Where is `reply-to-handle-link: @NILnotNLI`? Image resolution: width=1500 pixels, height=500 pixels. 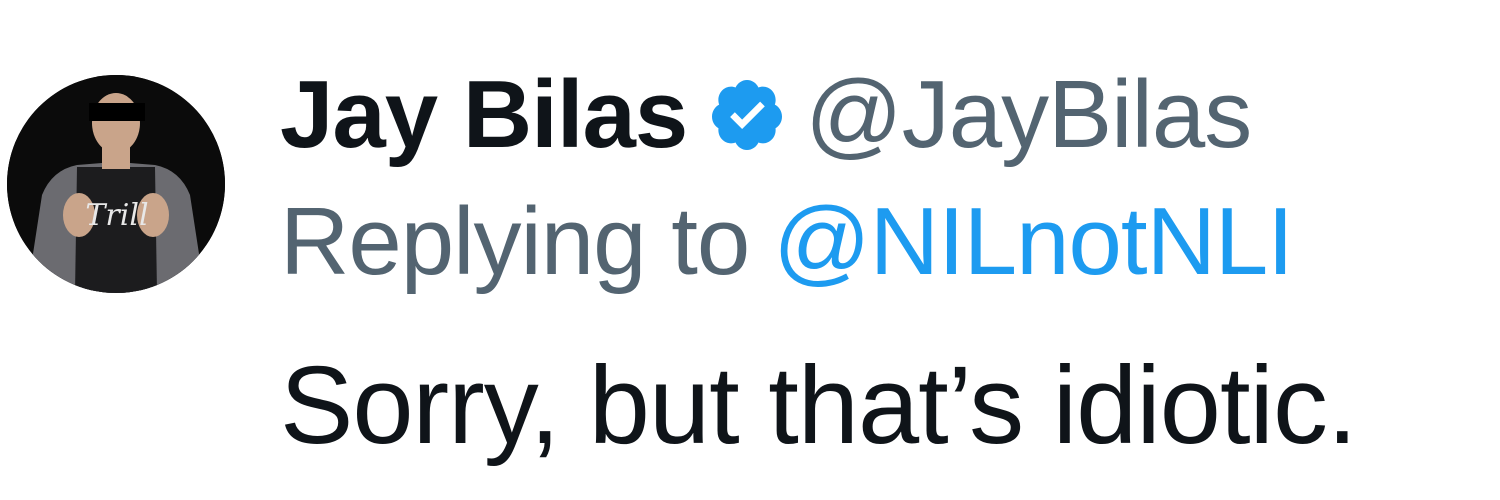 reply-to-handle-link: @NILnotNLI is located at coordinates (1033, 242).